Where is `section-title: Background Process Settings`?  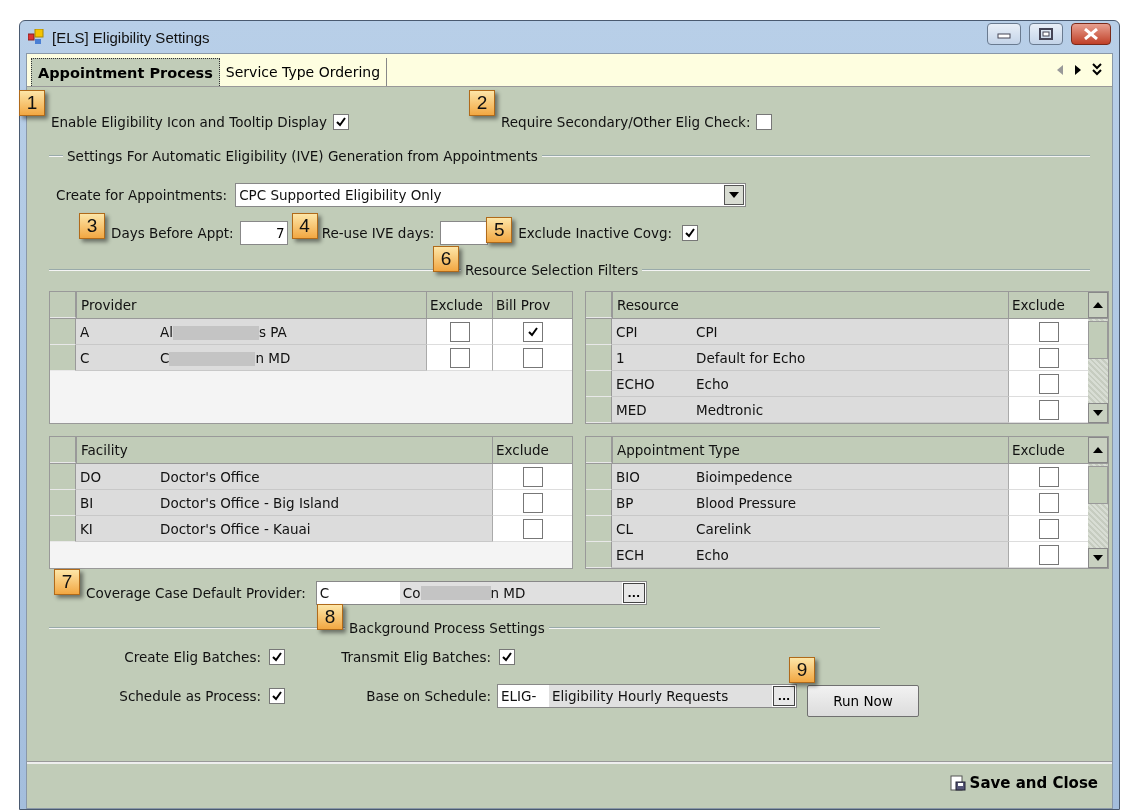 section-title: Background Process Settings is located at coordinates (447, 628).